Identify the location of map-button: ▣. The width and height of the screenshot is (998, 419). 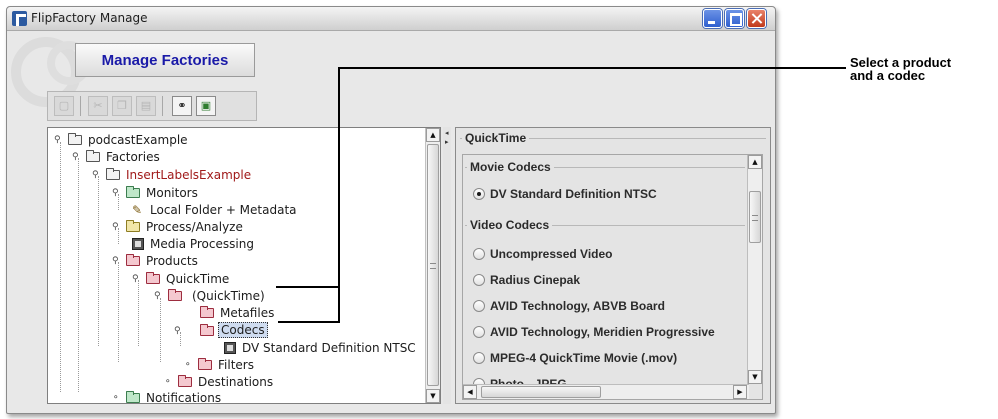
(206, 106).